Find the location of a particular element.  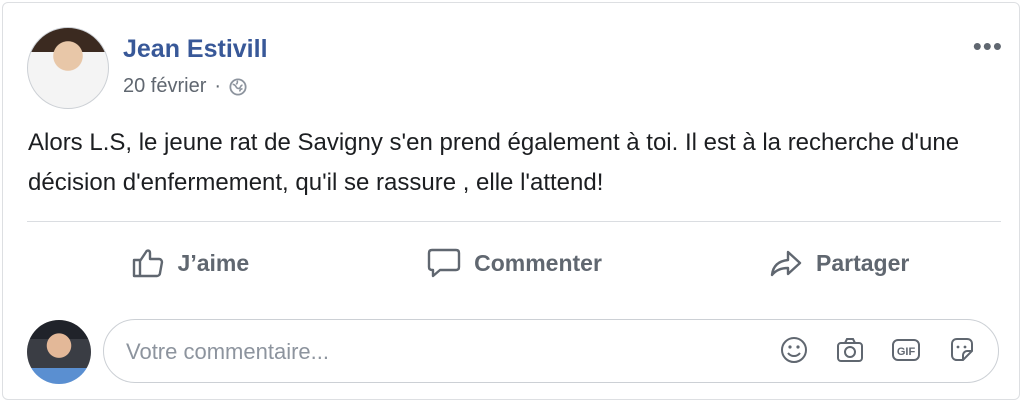

more-options-icon: ••• is located at coordinates (988, 46).